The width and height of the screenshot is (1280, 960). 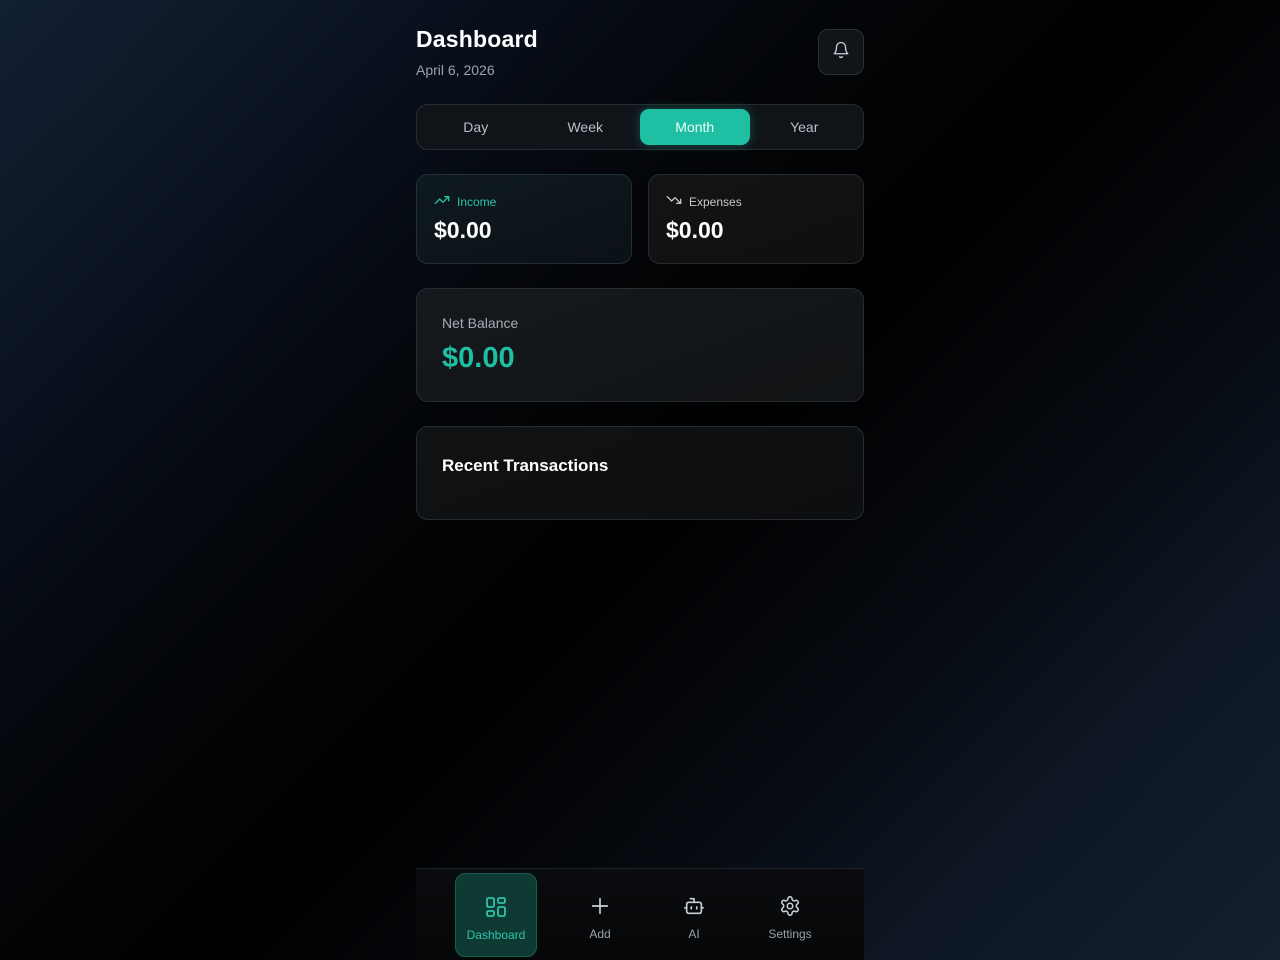 I want to click on nav-settings-label: Settings, so click(x=790, y=934).